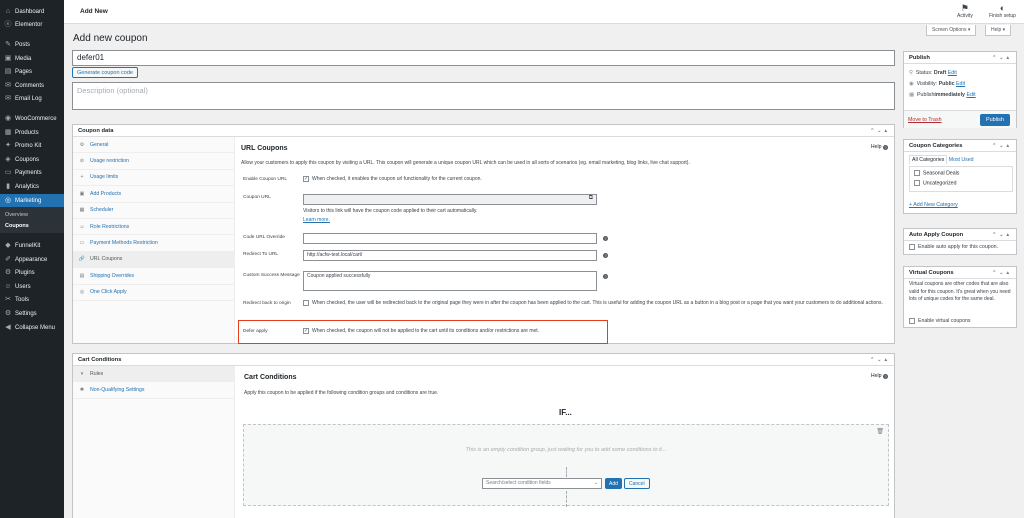 Image resolution: width=1024 pixels, height=518 pixels. What do you see at coordinates (32, 133) in the screenshot?
I see `sidebar-item-products: ▦ Products` at bounding box center [32, 133].